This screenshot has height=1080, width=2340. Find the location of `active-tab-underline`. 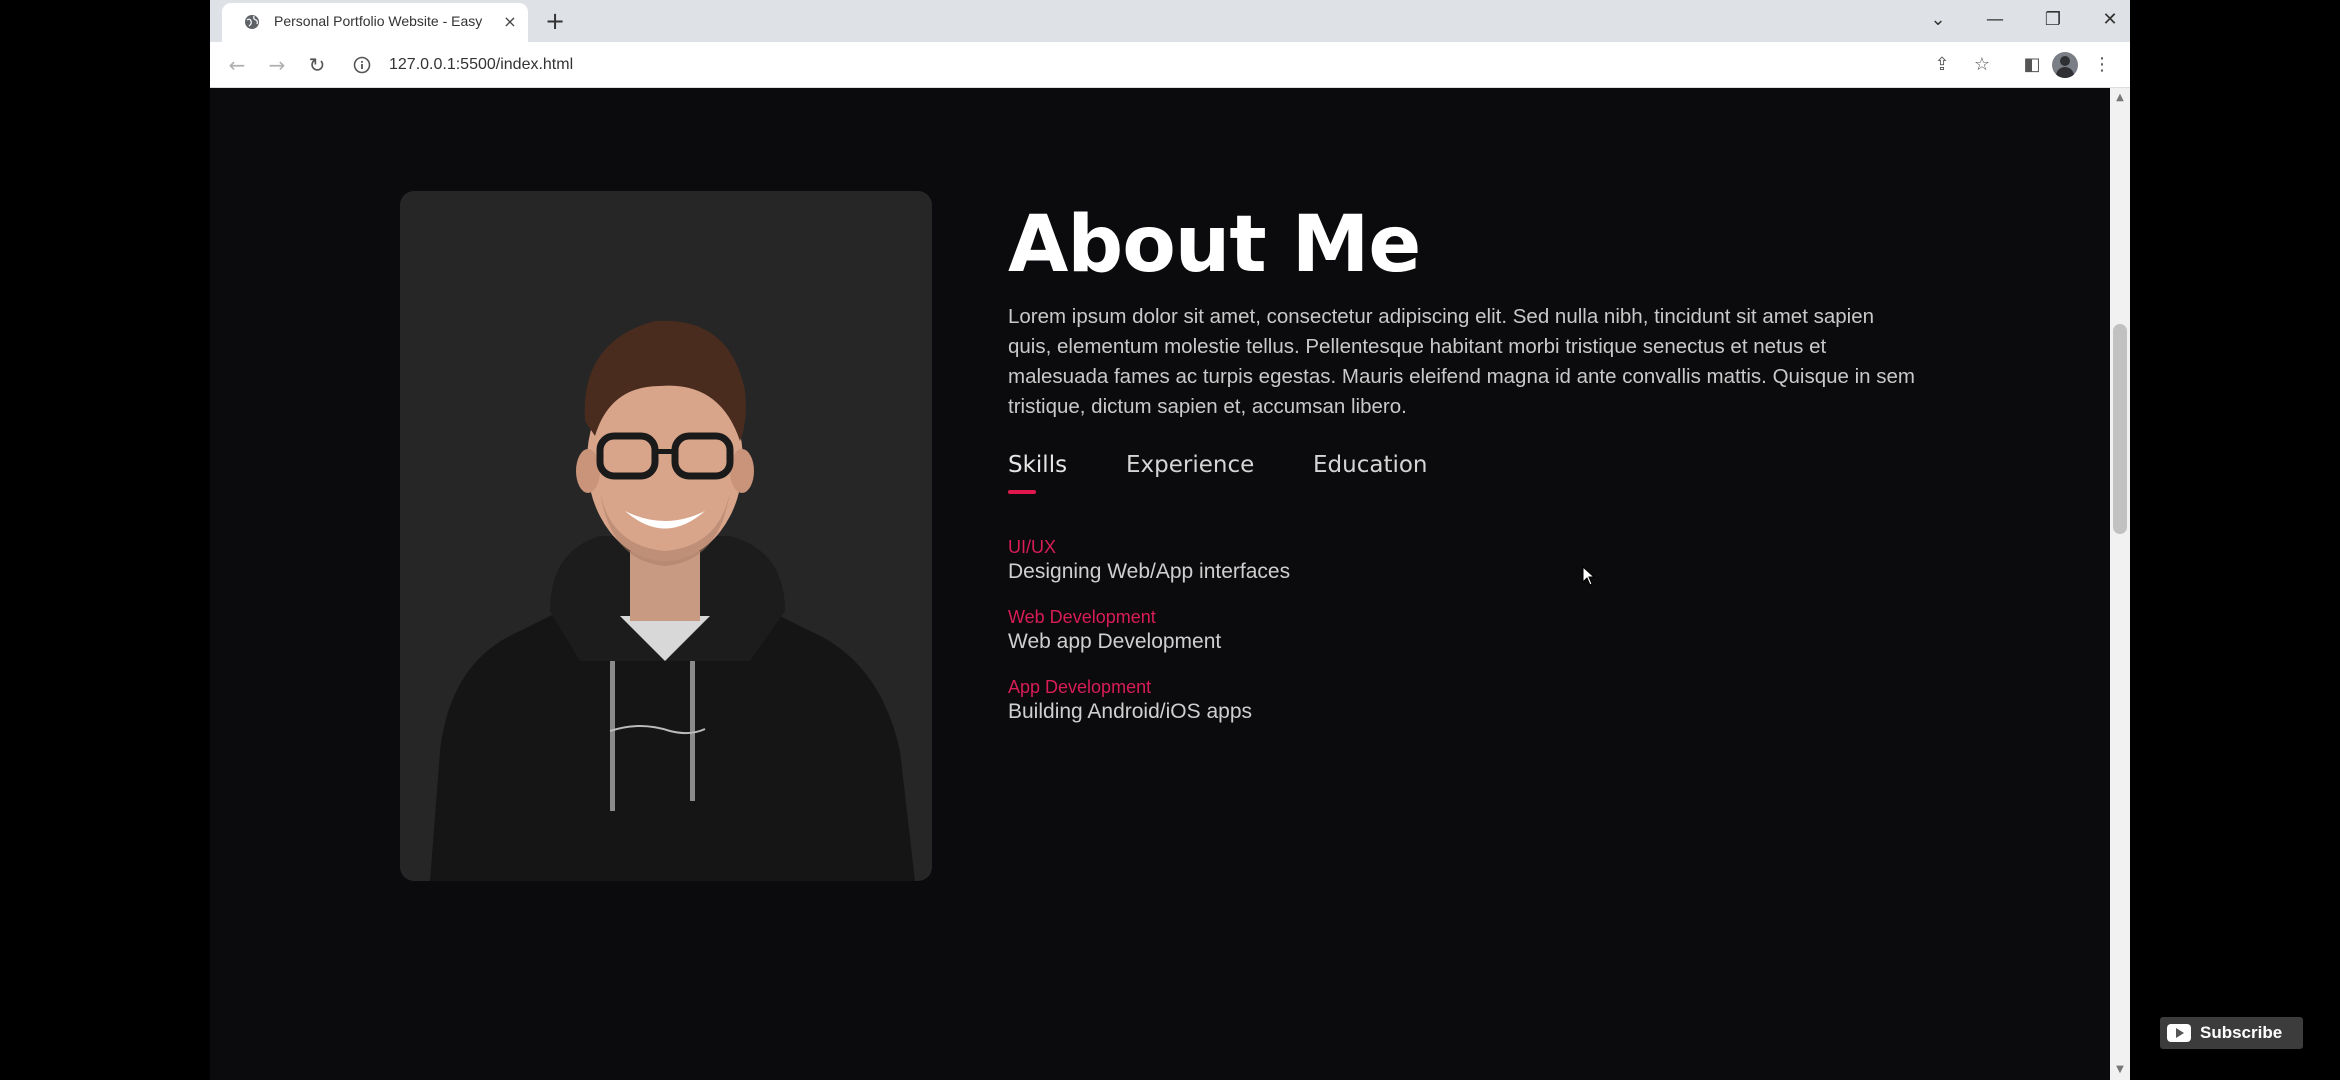

active-tab-underline is located at coordinates (1022, 492).